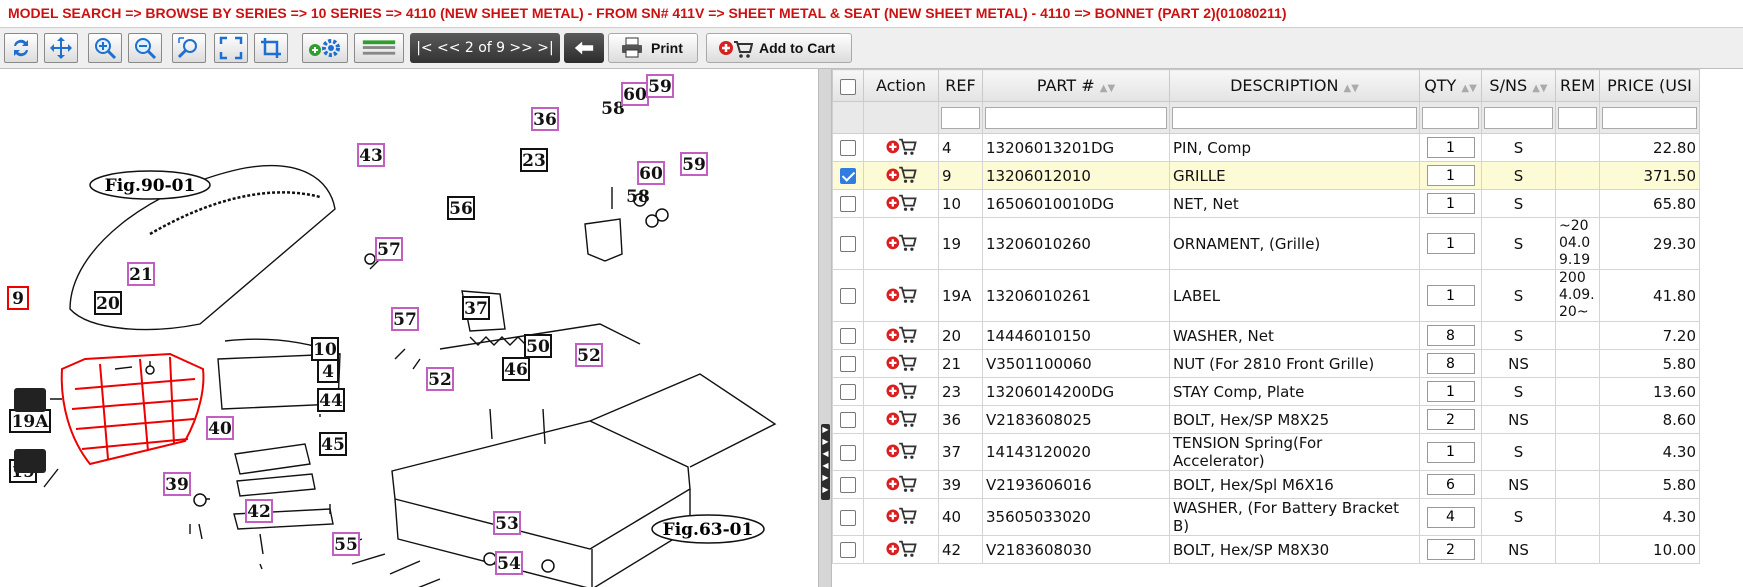  Describe the element at coordinates (825, 328) in the screenshot. I see `panel-splitter: ▶ ▶ ◀ ◀ ▶ ▶` at that location.